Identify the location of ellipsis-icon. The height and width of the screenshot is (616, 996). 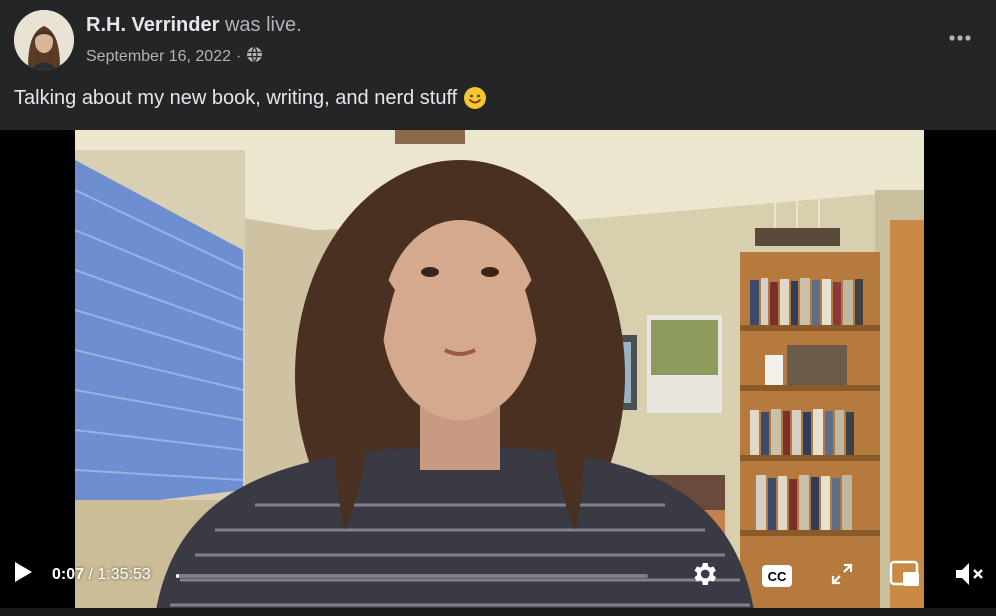
(960, 38).